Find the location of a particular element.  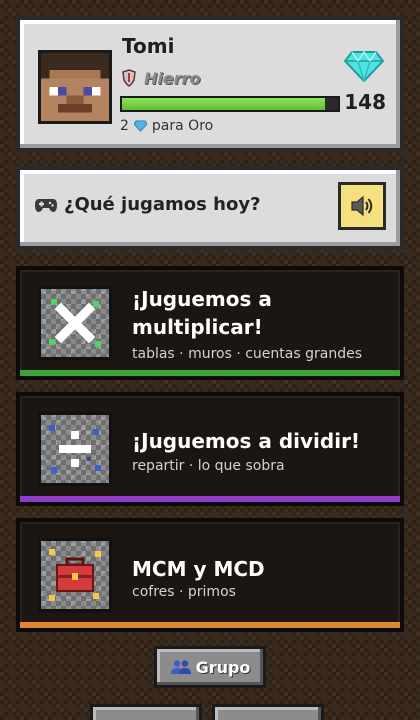

question-bar: ¿Qué jugamos hoy? is located at coordinates (210, 208).